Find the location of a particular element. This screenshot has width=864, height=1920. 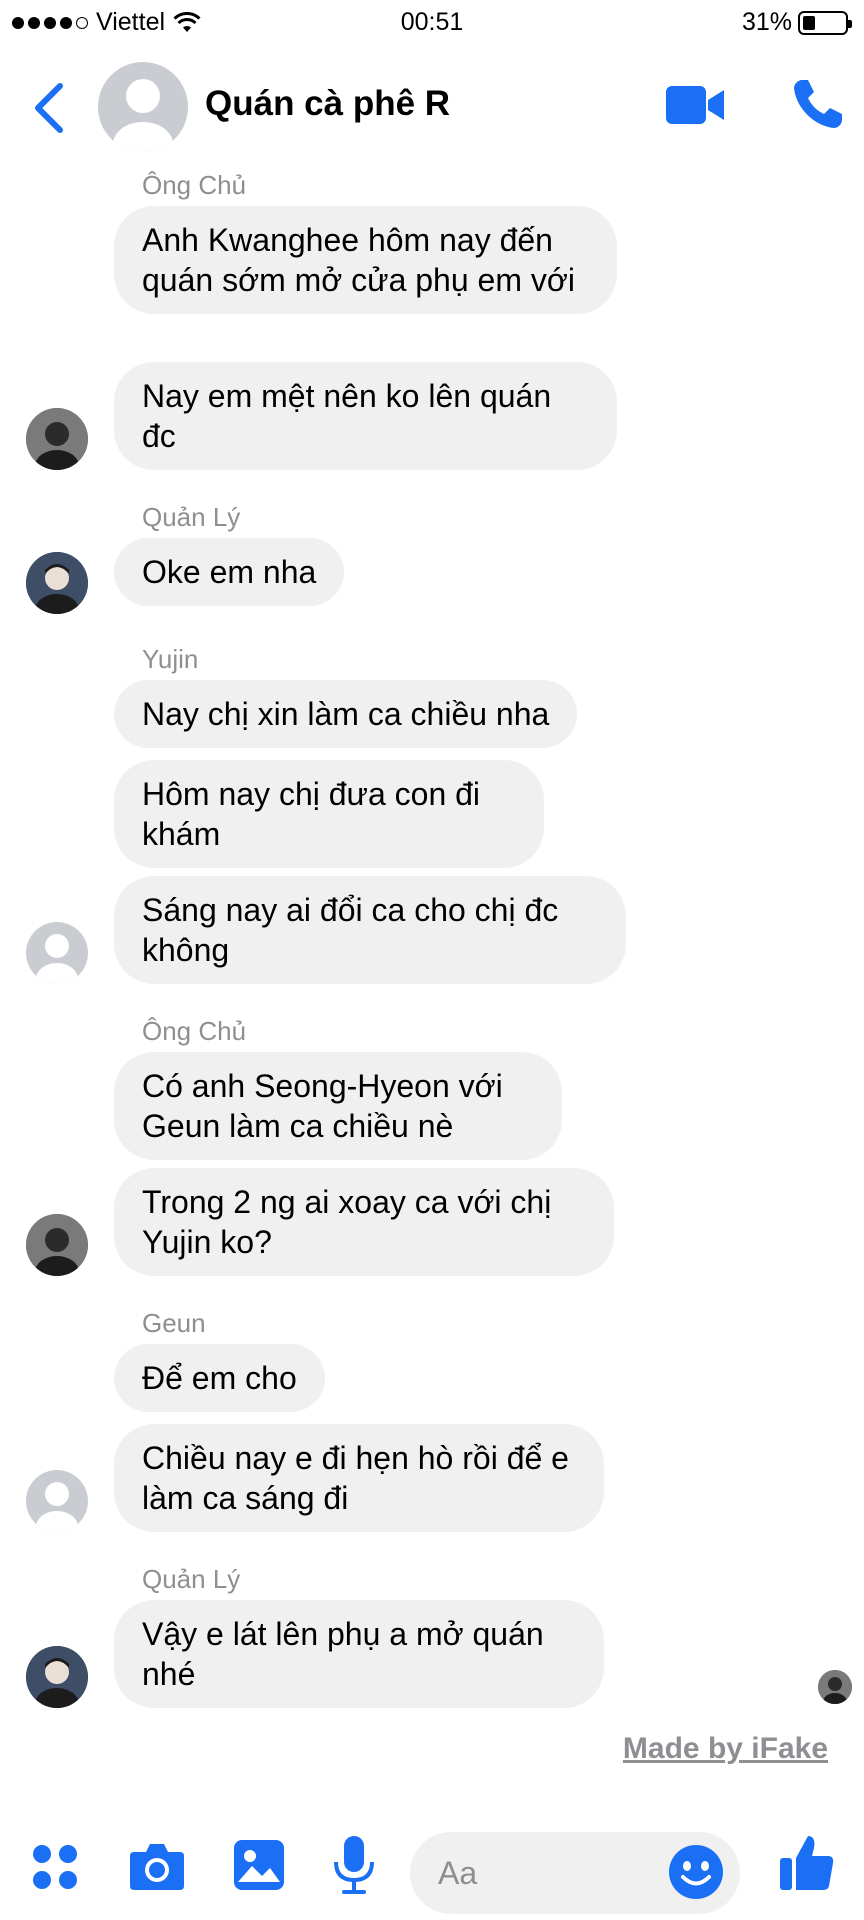

status-bar: Viettel 00:51 31% is located at coordinates (432, 23).